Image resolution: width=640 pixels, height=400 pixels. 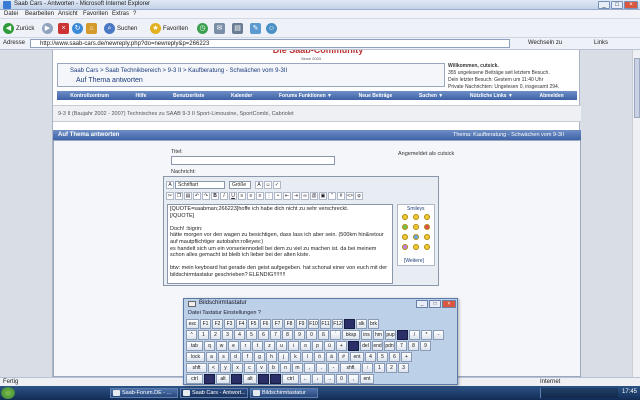 What do you see at coordinates (293, 346) in the screenshot?
I see `osk-key-k2-8: i` at bounding box center [293, 346].